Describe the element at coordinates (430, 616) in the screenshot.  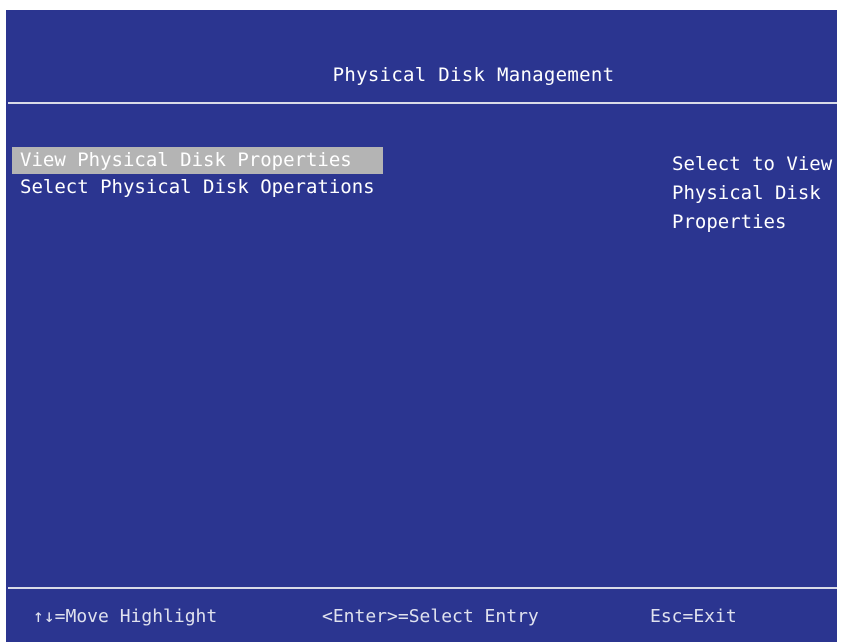
I see `select-entry-hint: <Enter>=Select Entry` at that location.